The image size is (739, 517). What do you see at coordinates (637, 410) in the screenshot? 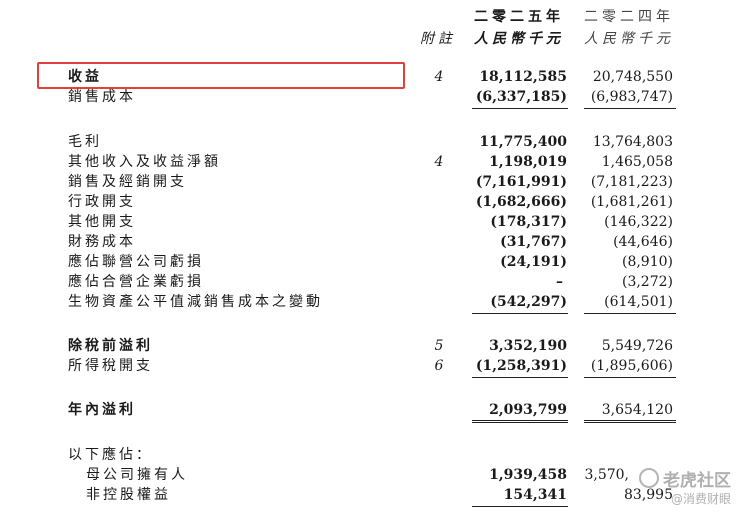
I see `row-value-2024: 3,654,120` at bounding box center [637, 410].